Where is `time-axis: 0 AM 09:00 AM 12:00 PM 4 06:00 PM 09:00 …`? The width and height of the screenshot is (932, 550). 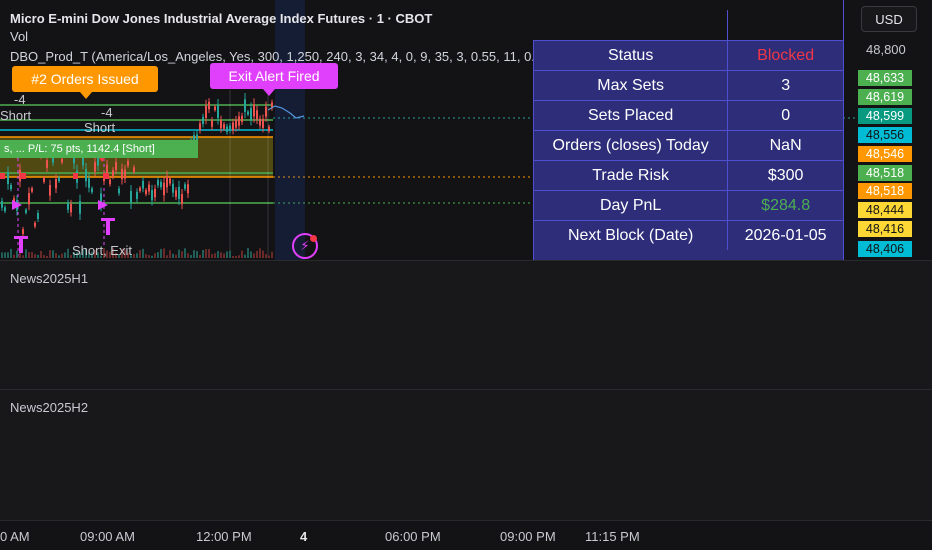 time-axis: 0 AM 09:00 AM 12:00 PM 4 06:00 PM 09:00 … is located at coordinates (466, 535).